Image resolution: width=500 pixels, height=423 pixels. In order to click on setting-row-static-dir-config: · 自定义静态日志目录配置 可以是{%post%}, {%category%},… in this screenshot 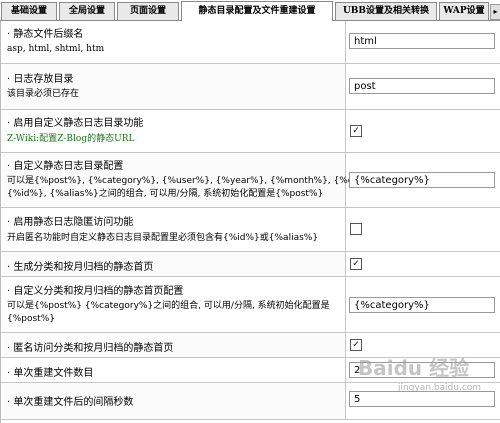, I will do `click(250, 180)`.